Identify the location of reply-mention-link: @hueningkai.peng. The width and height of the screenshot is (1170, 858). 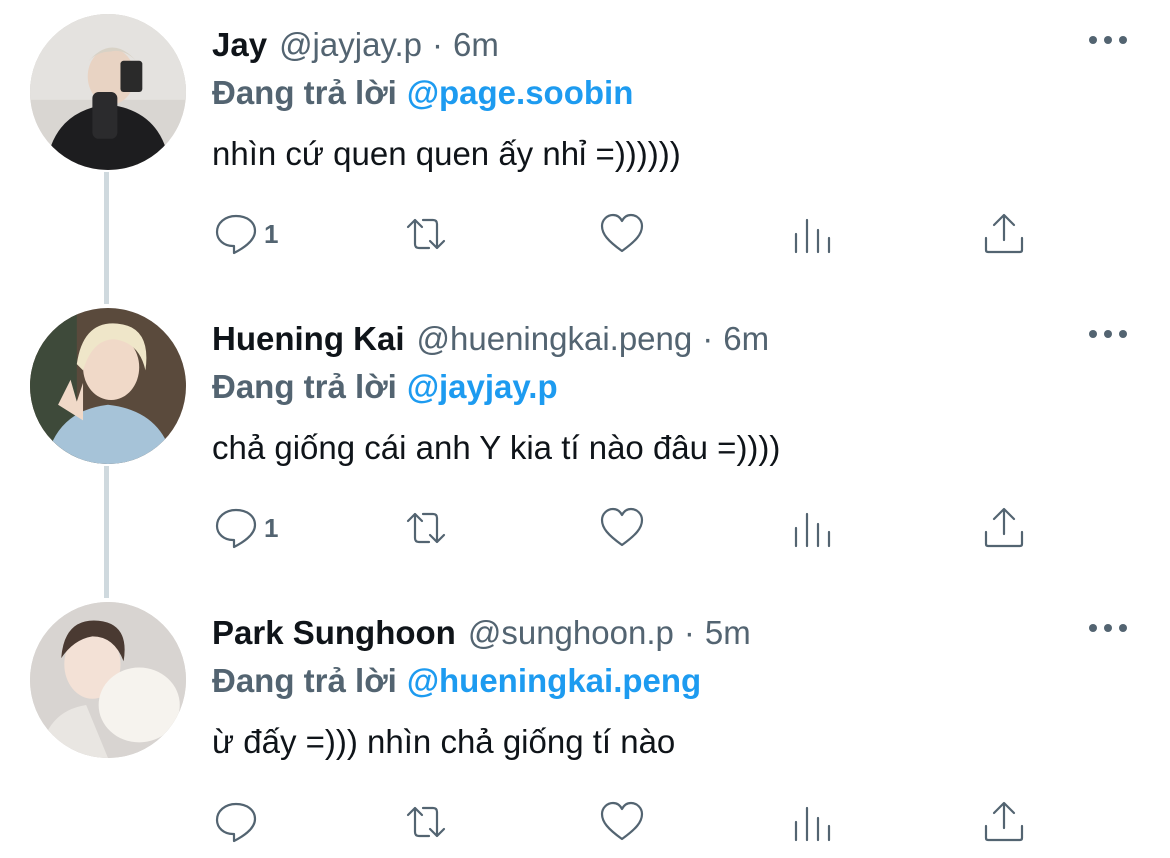
(554, 680).